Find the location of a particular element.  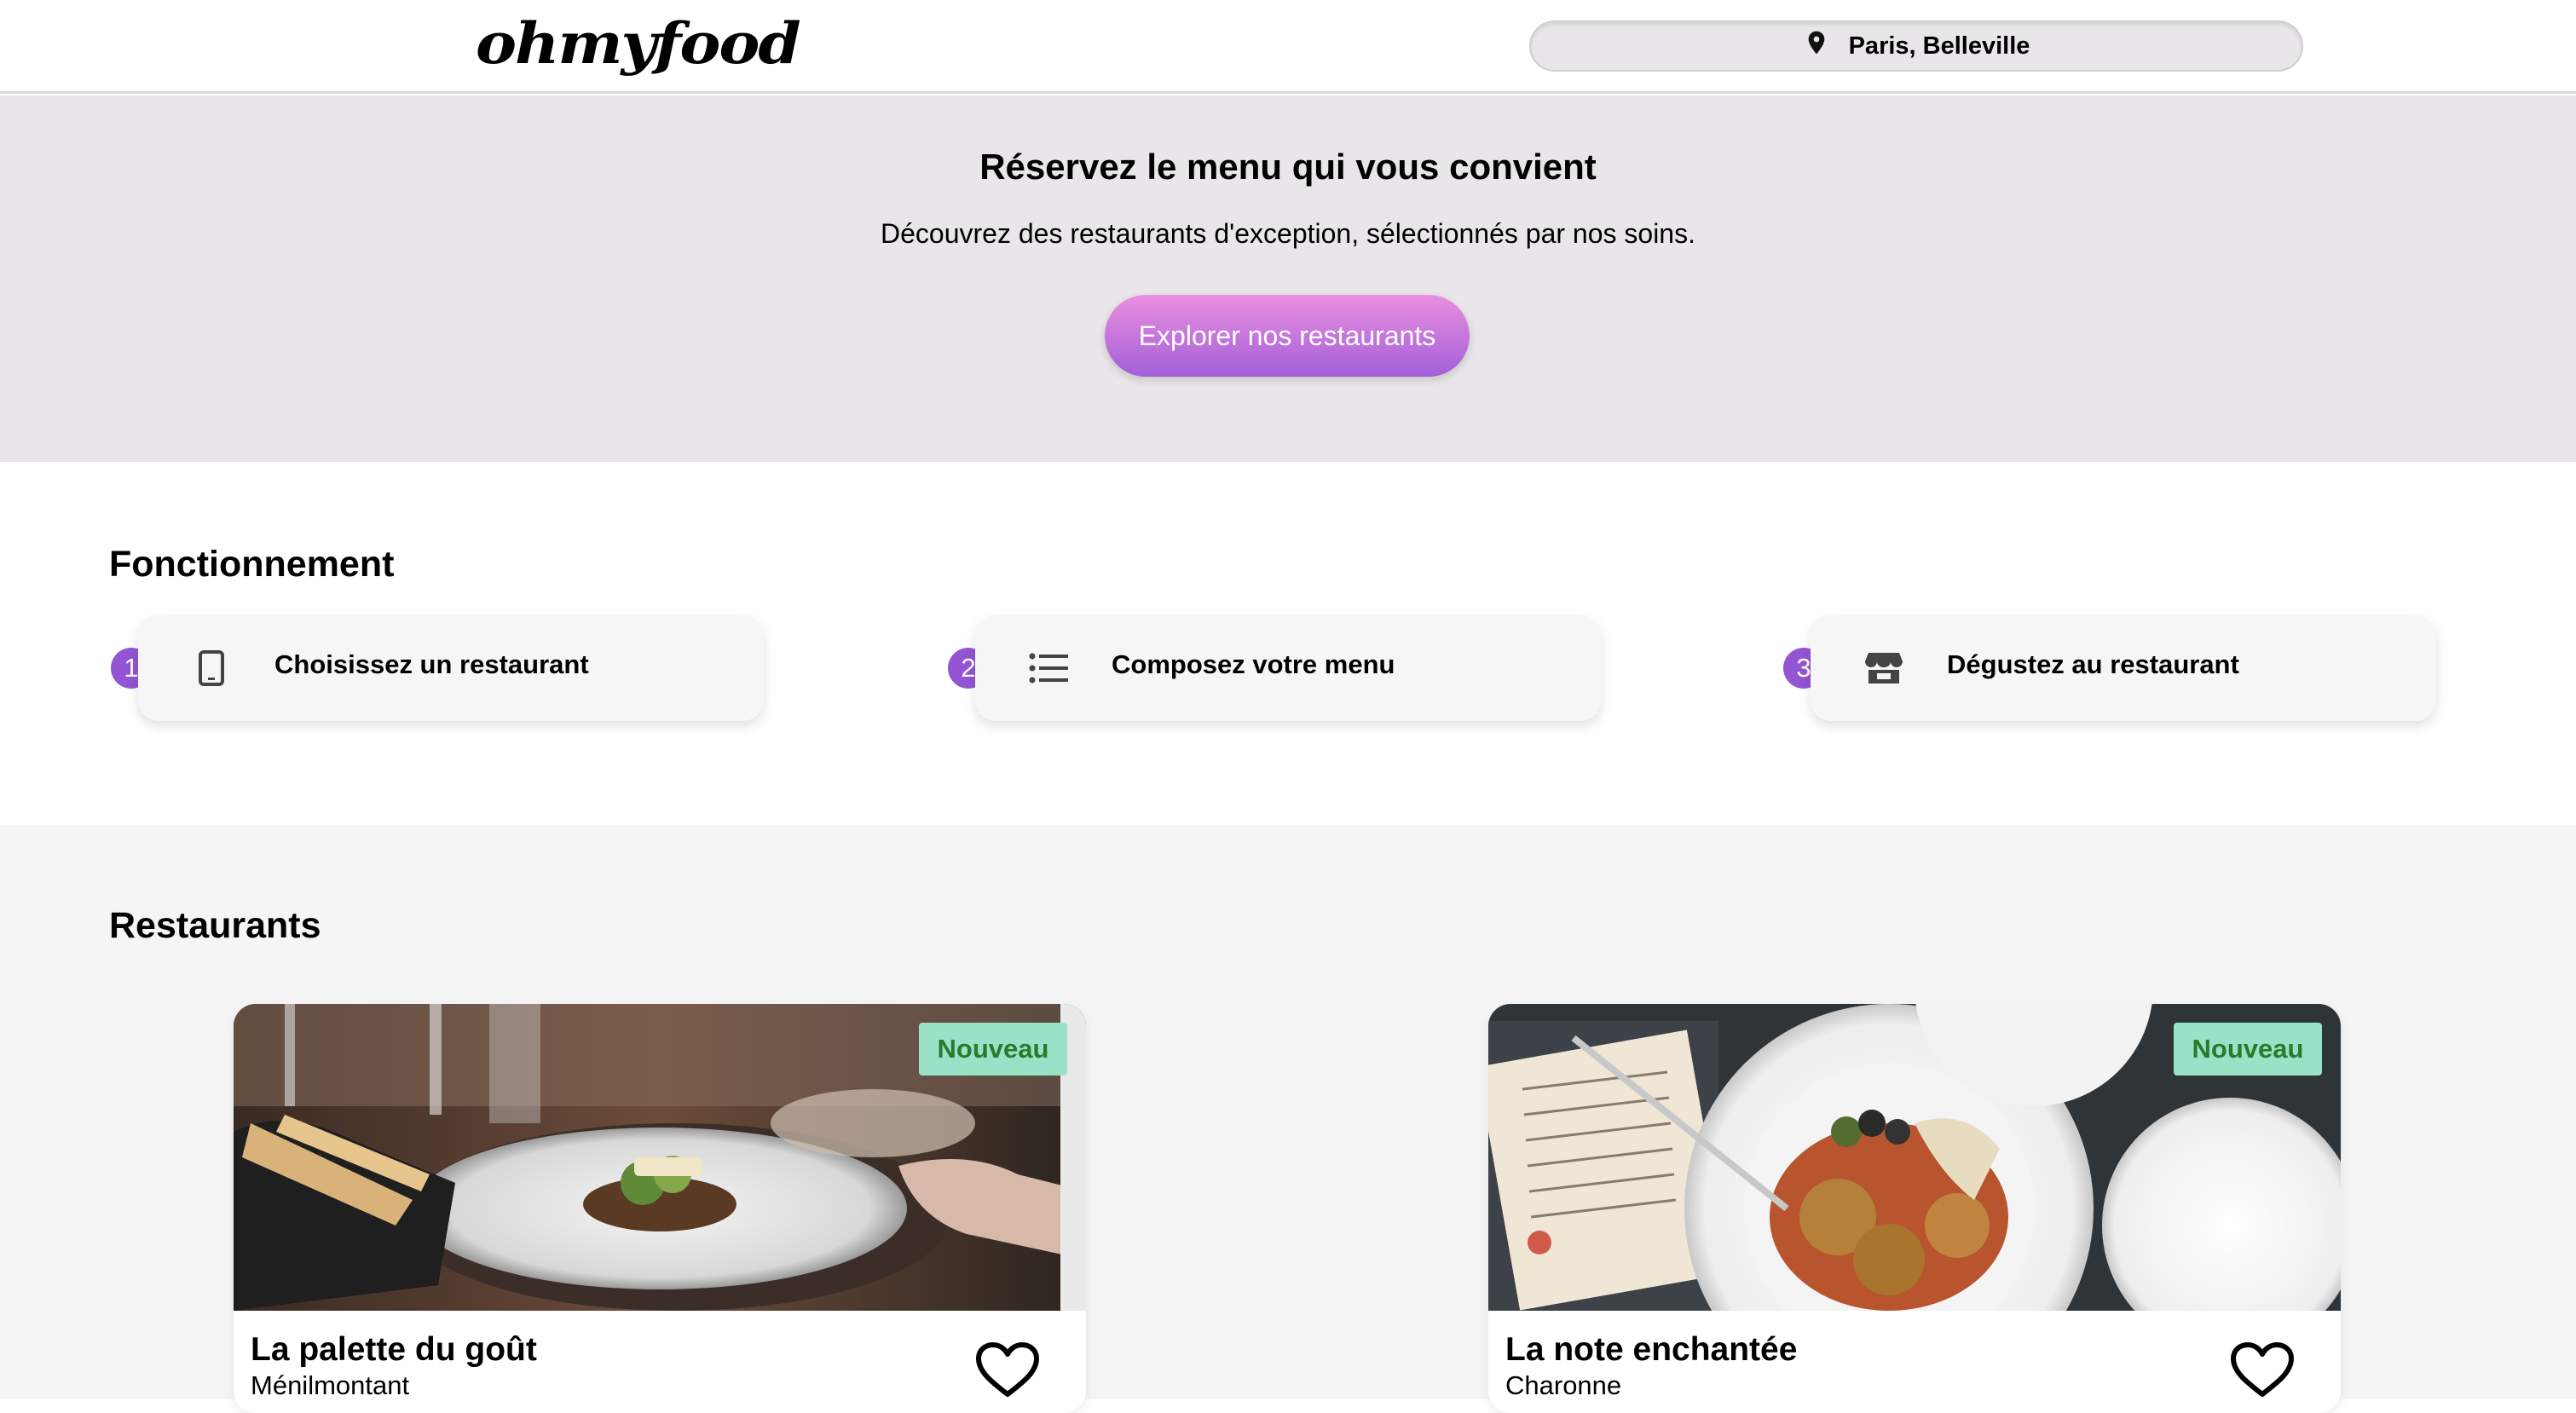

store-icon is located at coordinates (1883, 668).